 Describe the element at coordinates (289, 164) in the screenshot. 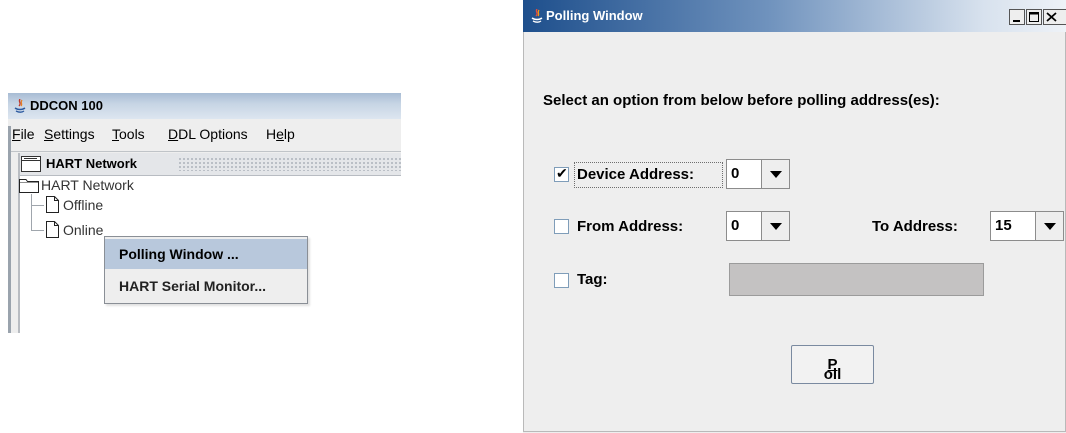

I see `titlebar-texture` at that location.